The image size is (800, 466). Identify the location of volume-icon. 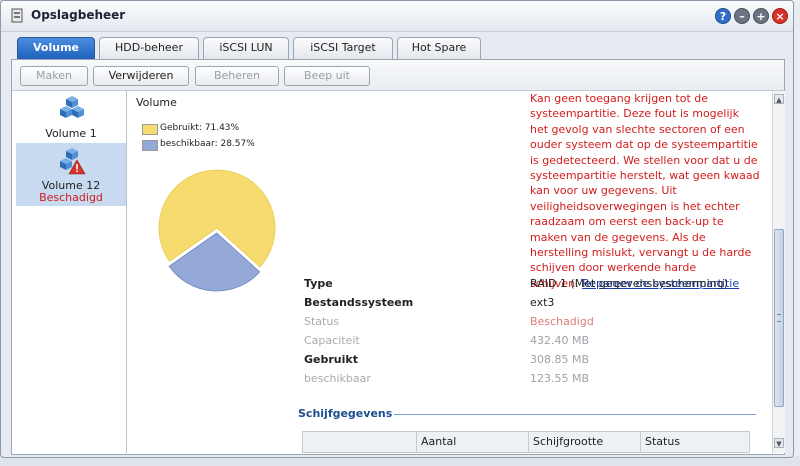
(72, 107).